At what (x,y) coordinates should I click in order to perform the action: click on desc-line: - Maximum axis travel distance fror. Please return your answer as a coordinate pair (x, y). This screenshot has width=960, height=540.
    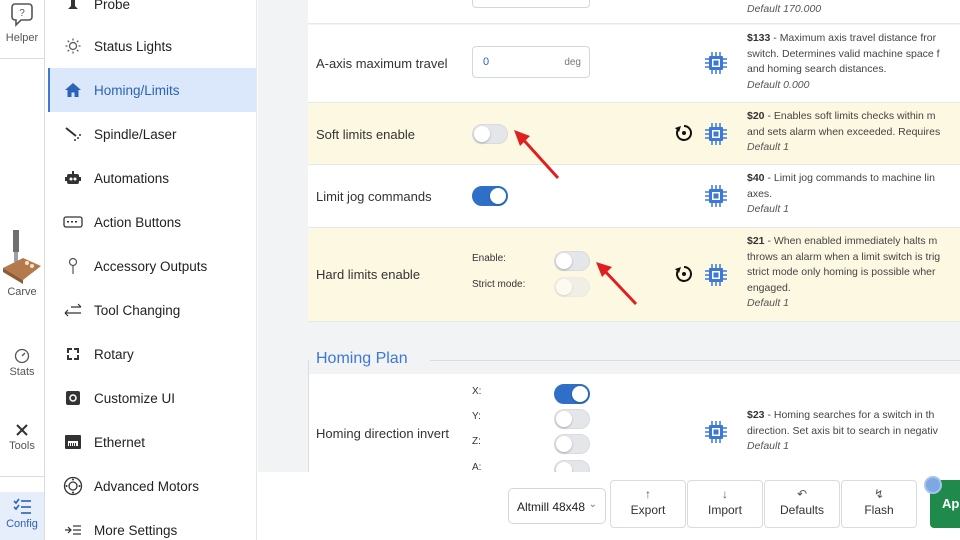
    Looking at the image, I should click on (853, 38).